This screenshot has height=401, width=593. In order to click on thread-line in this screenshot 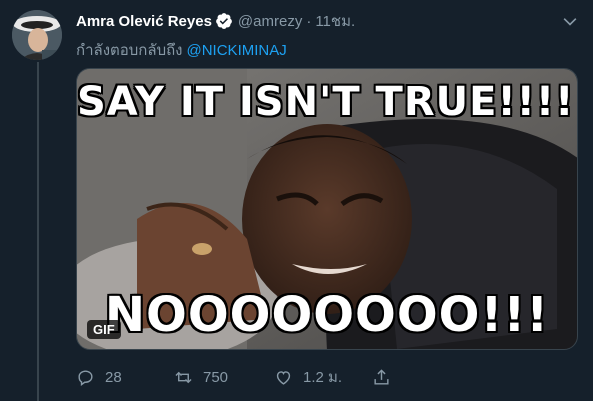, I will do `click(38, 231)`.